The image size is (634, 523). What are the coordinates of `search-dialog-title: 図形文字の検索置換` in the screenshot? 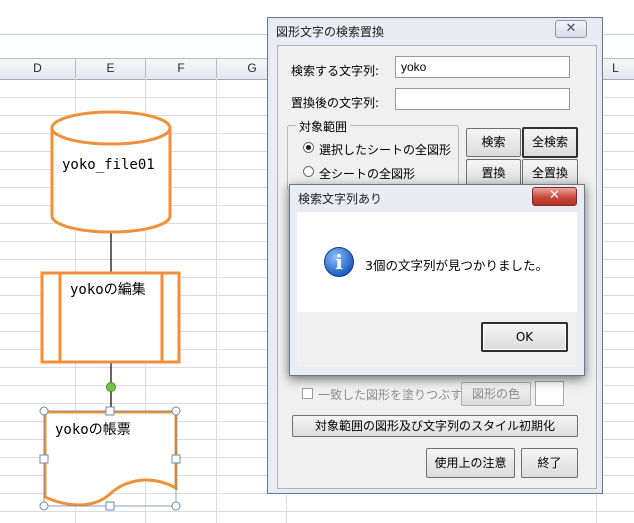 It's located at (330, 32).